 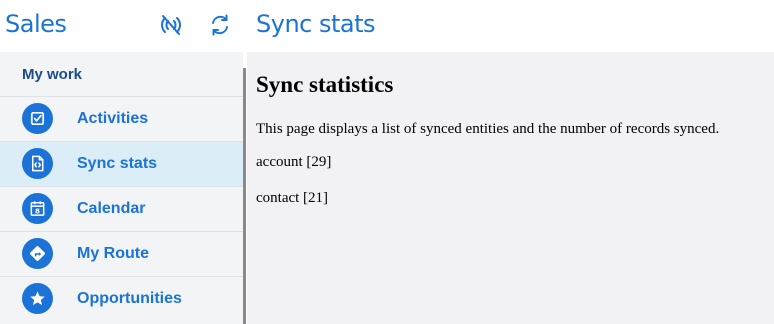 I want to click on star-icon, so click(x=37, y=298).